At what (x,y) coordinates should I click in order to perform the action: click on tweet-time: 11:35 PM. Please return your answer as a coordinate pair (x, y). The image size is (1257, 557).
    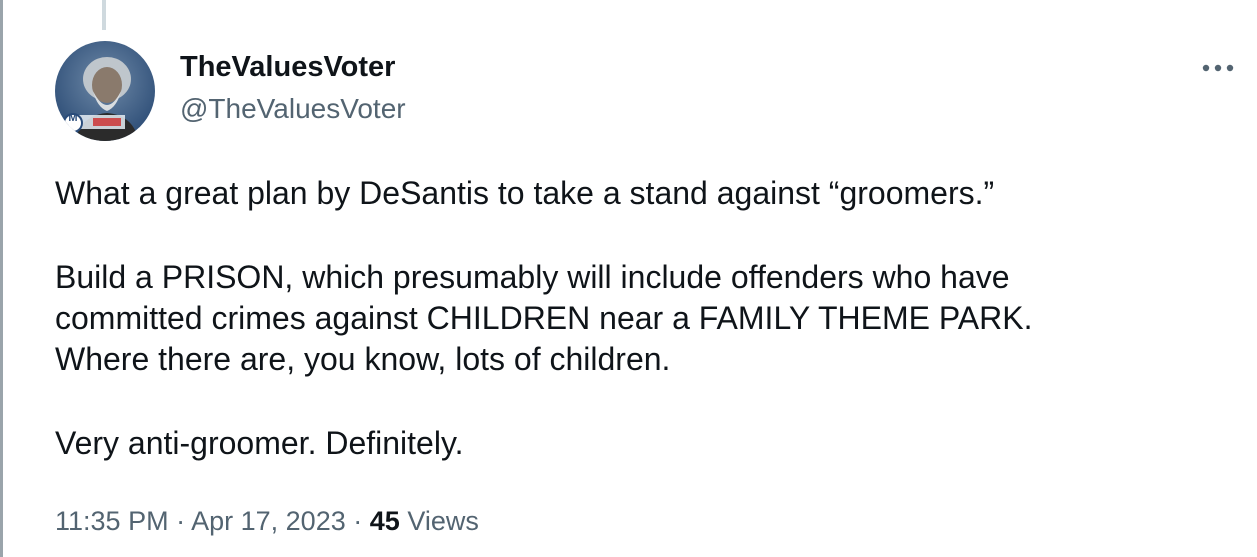
    Looking at the image, I should click on (112, 521).